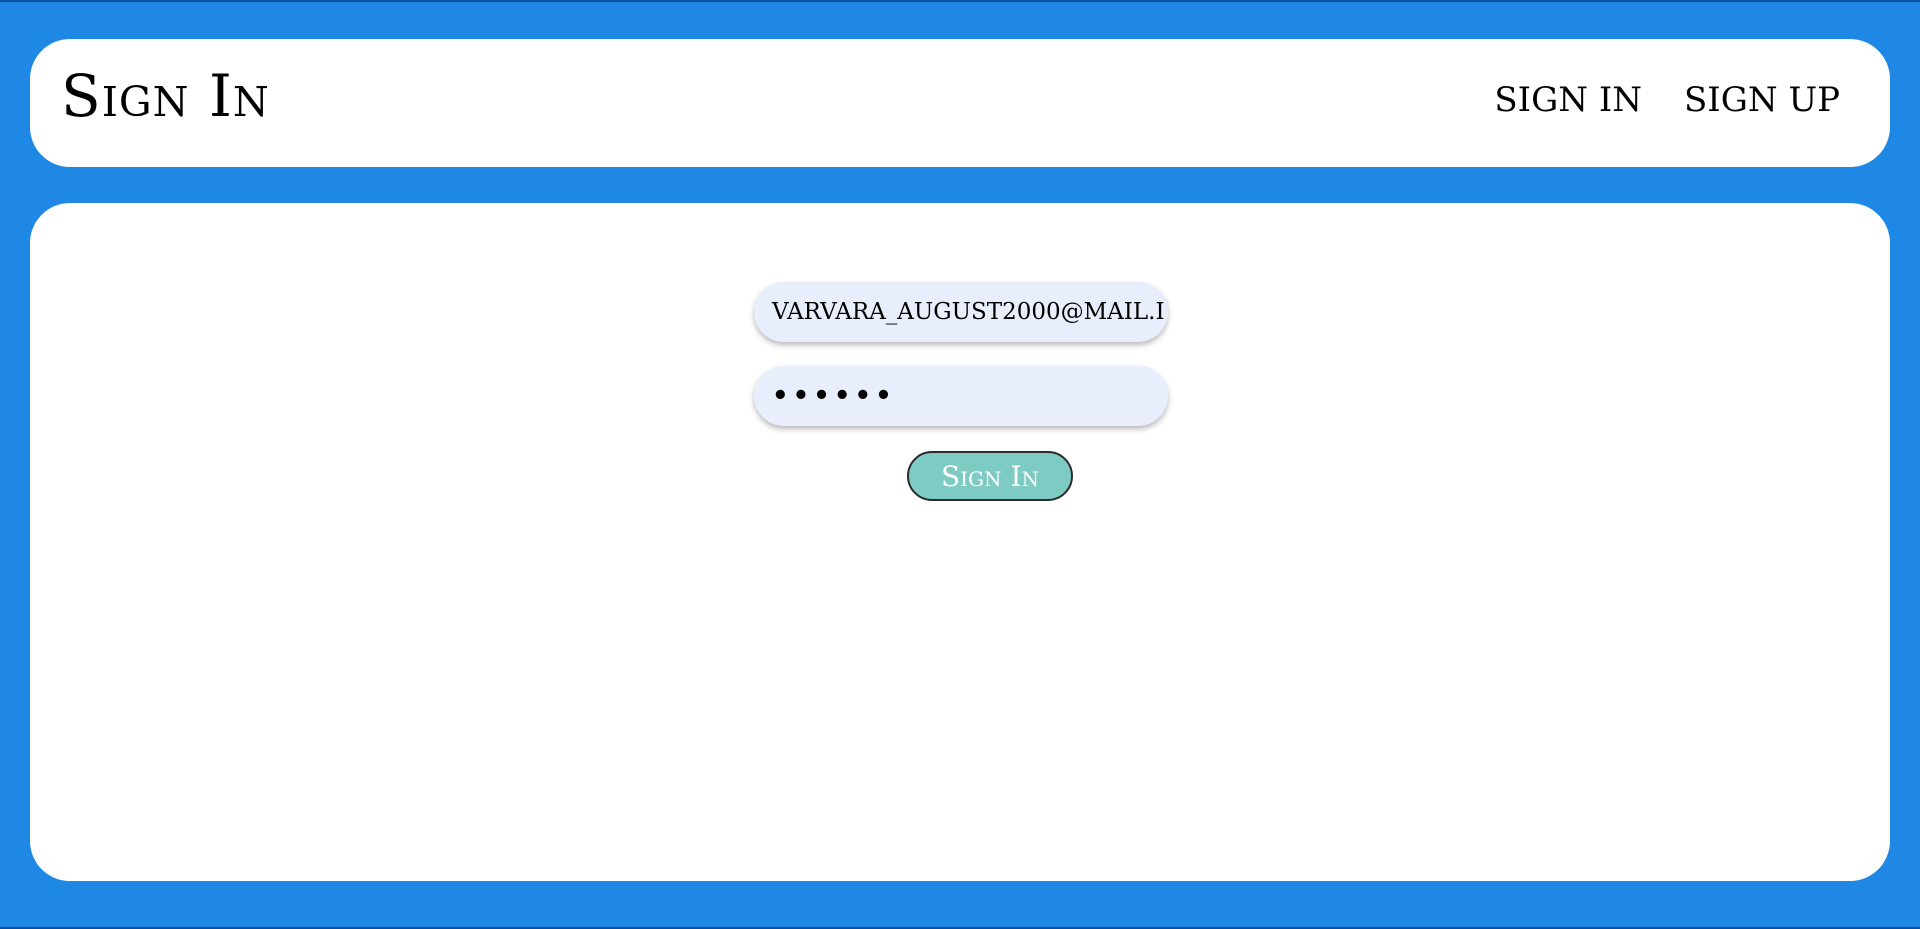  Describe the element at coordinates (1568, 100) in the screenshot. I see `nav-sign-in-link: SIGN IN` at that location.